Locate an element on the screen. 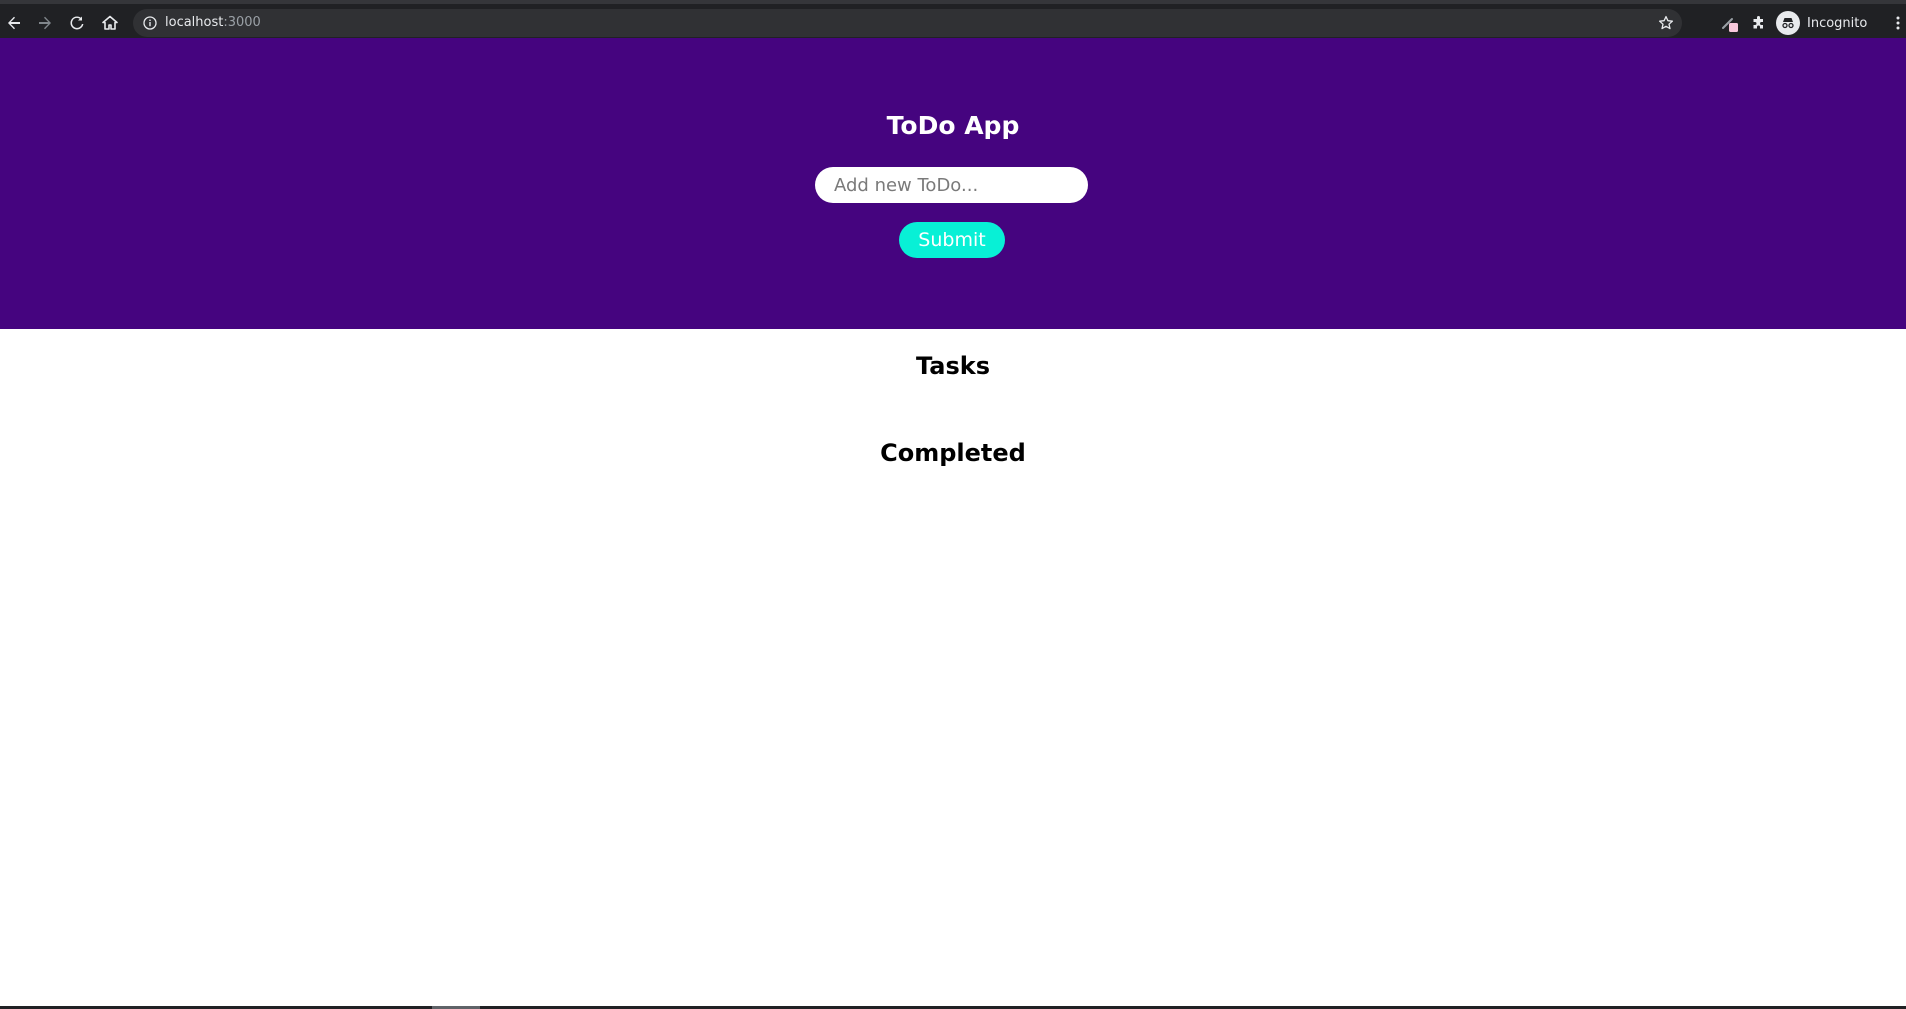  kebab-menu-icon is located at coordinates (1898, 23).